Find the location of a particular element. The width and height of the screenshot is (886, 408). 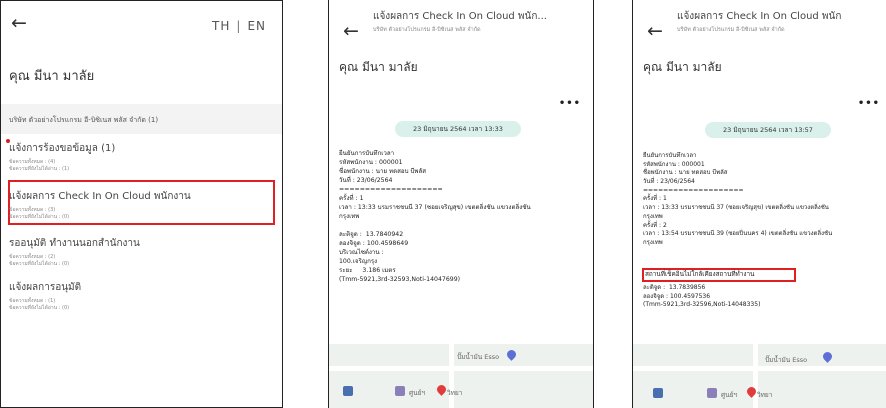

lang-en-button: EN is located at coordinates (256, 26).